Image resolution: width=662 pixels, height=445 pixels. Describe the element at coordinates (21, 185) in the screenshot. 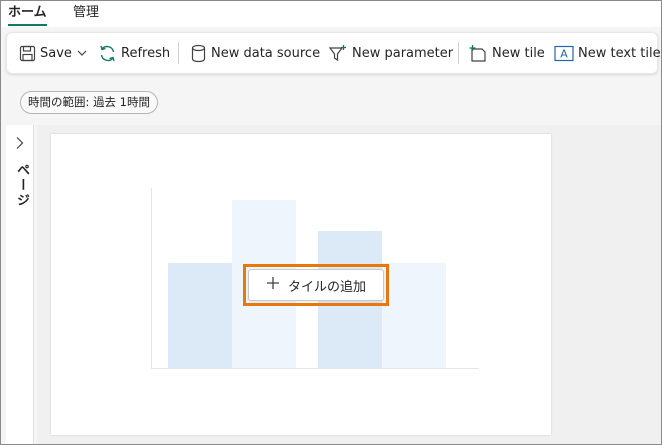

I see `pages-panel-label: ページ` at that location.